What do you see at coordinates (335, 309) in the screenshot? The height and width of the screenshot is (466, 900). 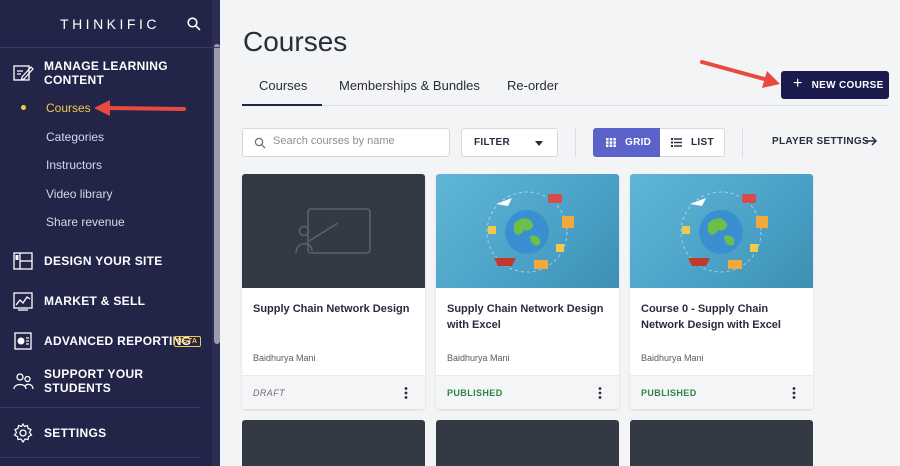 I see `course-title: Supply Chain Network Design` at bounding box center [335, 309].